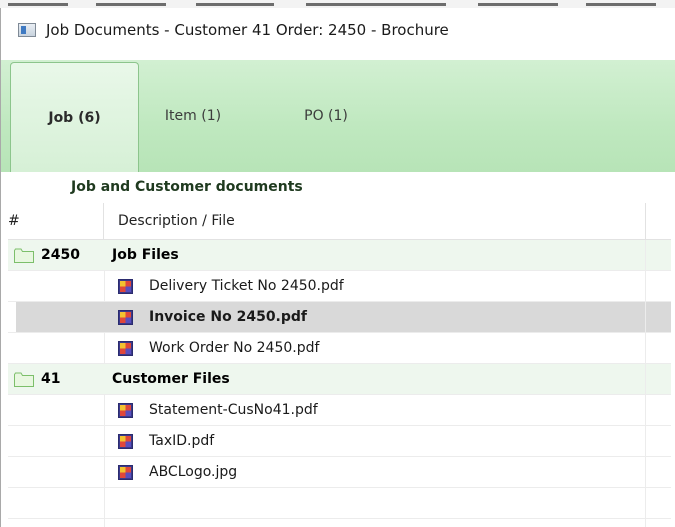 The image size is (675, 527). What do you see at coordinates (339, 410) in the screenshot?
I see `file-row: Statement-CusNo41.pdf` at bounding box center [339, 410].